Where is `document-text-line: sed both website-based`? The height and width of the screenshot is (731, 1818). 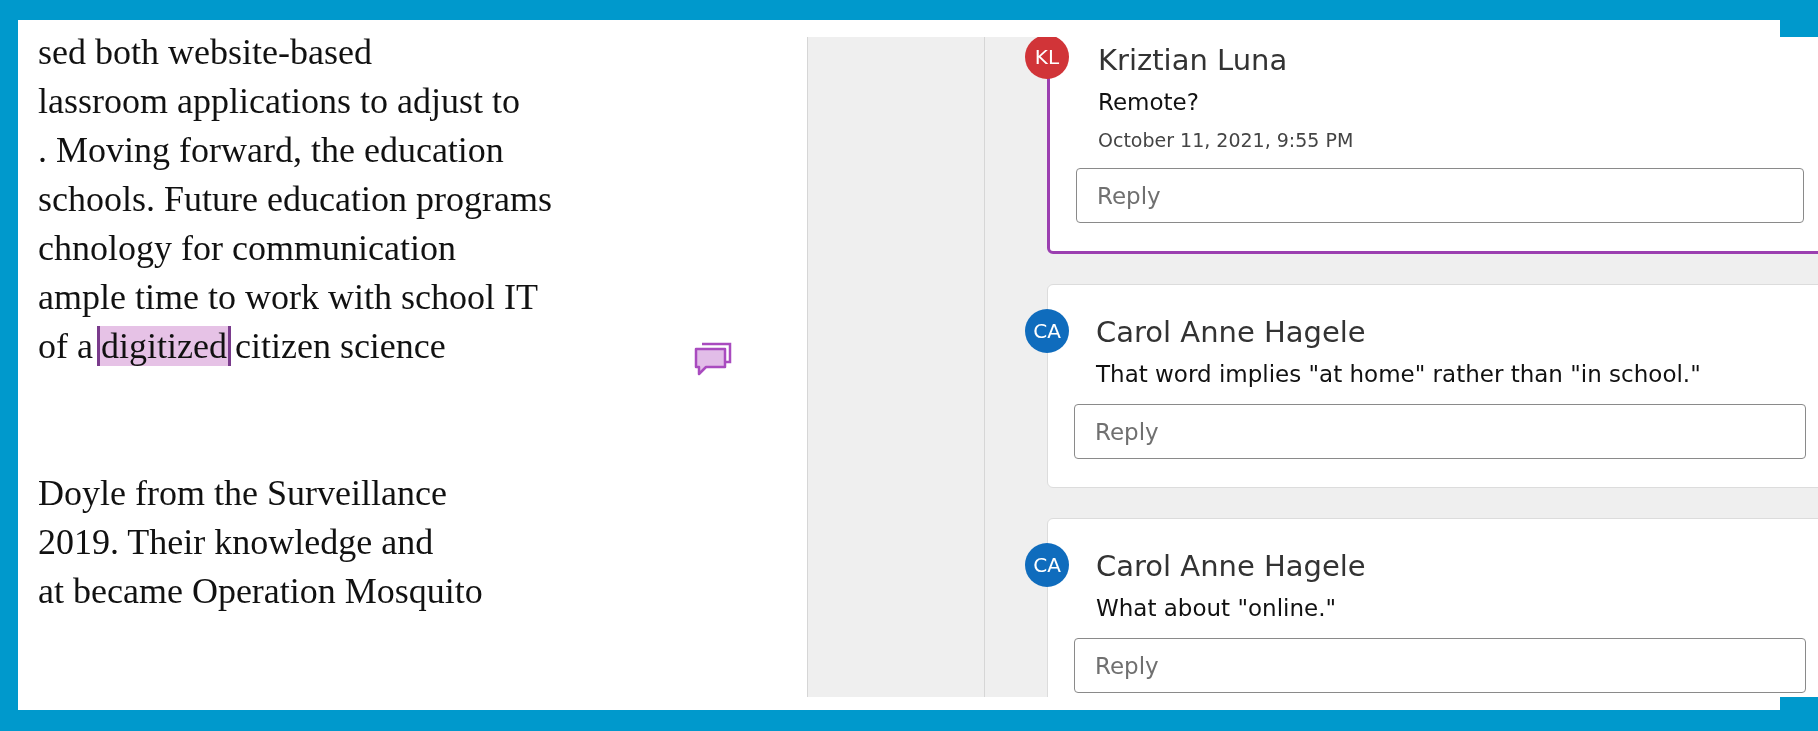
document-text-line: sed both website-based is located at coordinates (205, 52).